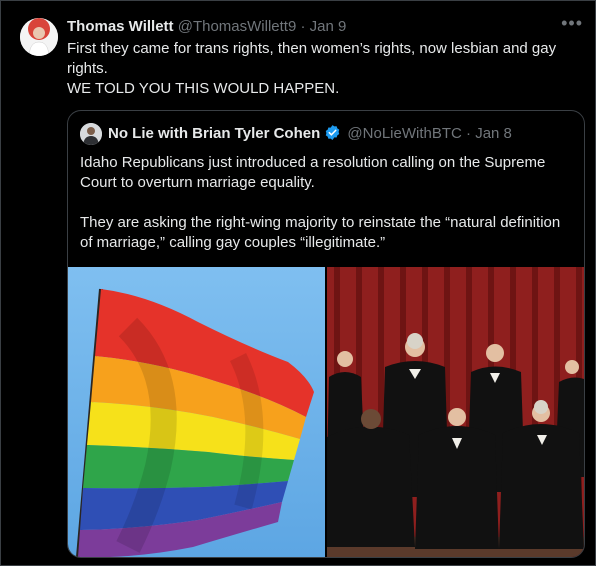  I want to click on author-avatar, so click(39, 37).